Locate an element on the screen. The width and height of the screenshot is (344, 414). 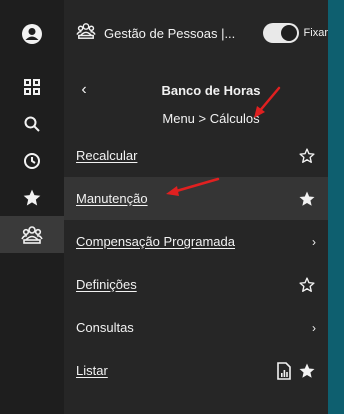
menu-item-label: Consultas is located at coordinates (105, 327).